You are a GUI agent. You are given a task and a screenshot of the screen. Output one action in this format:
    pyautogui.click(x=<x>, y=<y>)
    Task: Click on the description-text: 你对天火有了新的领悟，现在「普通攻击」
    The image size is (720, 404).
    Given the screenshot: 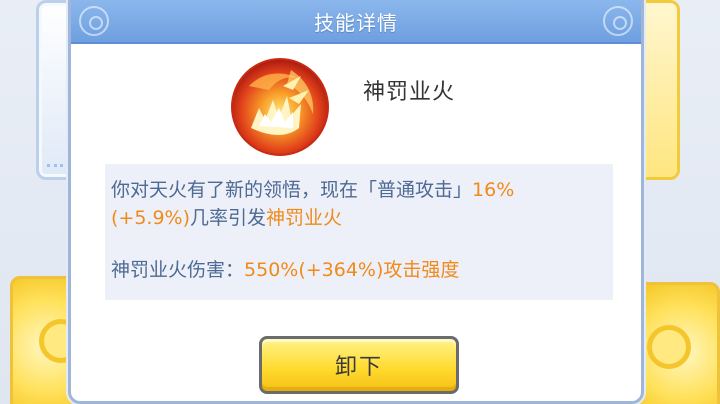 What is the action you would take?
    pyautogui.click(x=292, y=190)
    